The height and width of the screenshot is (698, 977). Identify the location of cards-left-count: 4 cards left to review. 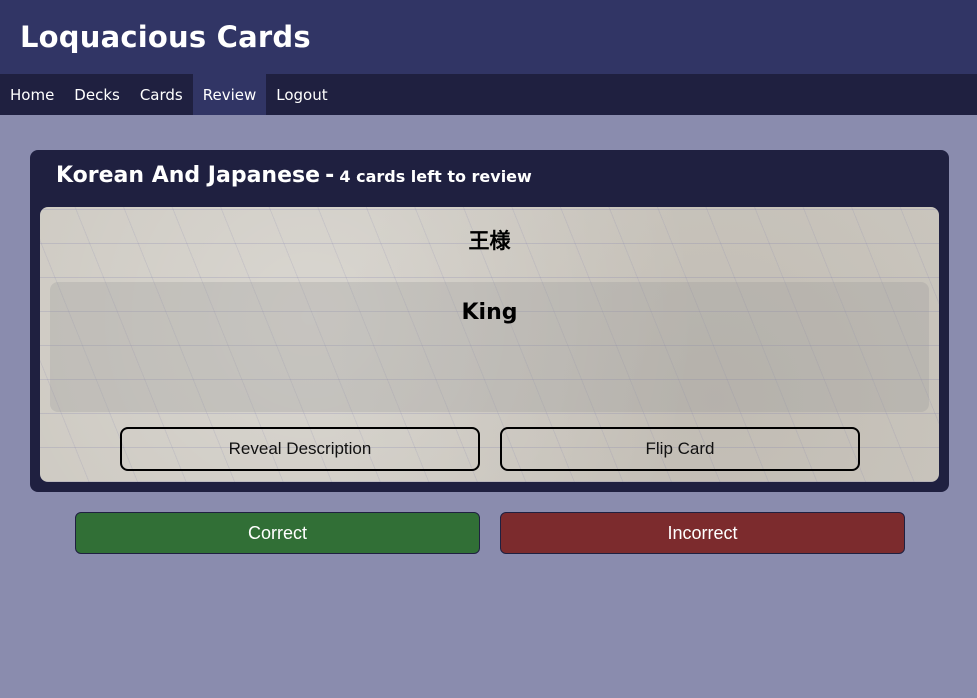
(435, 176).